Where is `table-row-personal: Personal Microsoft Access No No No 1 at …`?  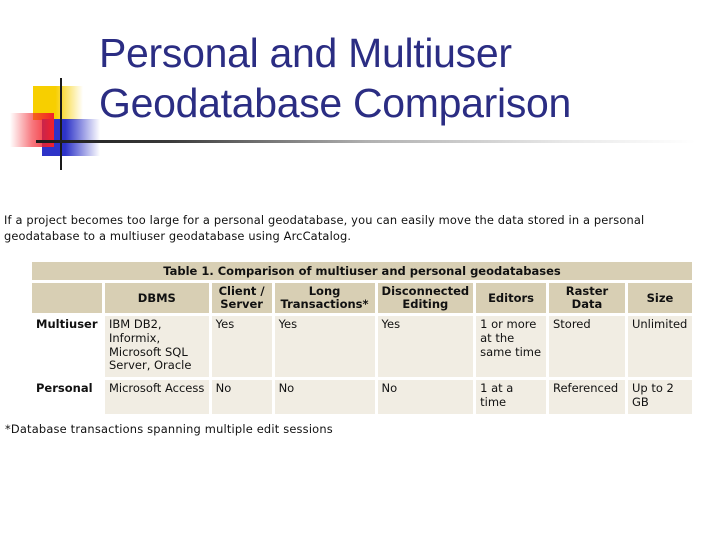
table-row-personal: Personal Microsoft Access No No No 1 at … is located at coordinates (362, 397).